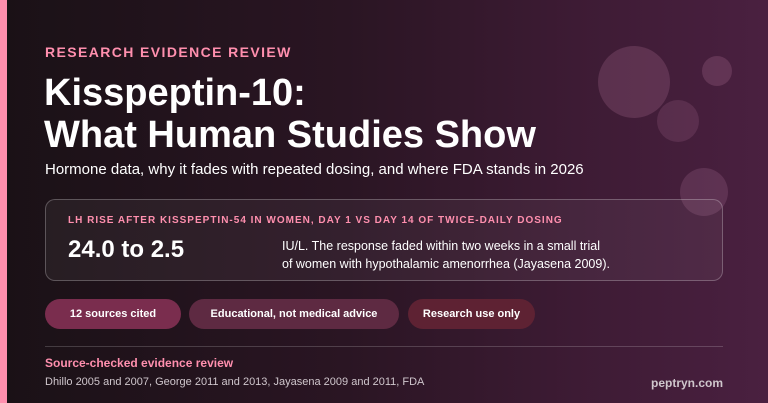 The image size is (768, 403). I want to click on stat-value: 24.0 to 2.5, so click(126, 249).